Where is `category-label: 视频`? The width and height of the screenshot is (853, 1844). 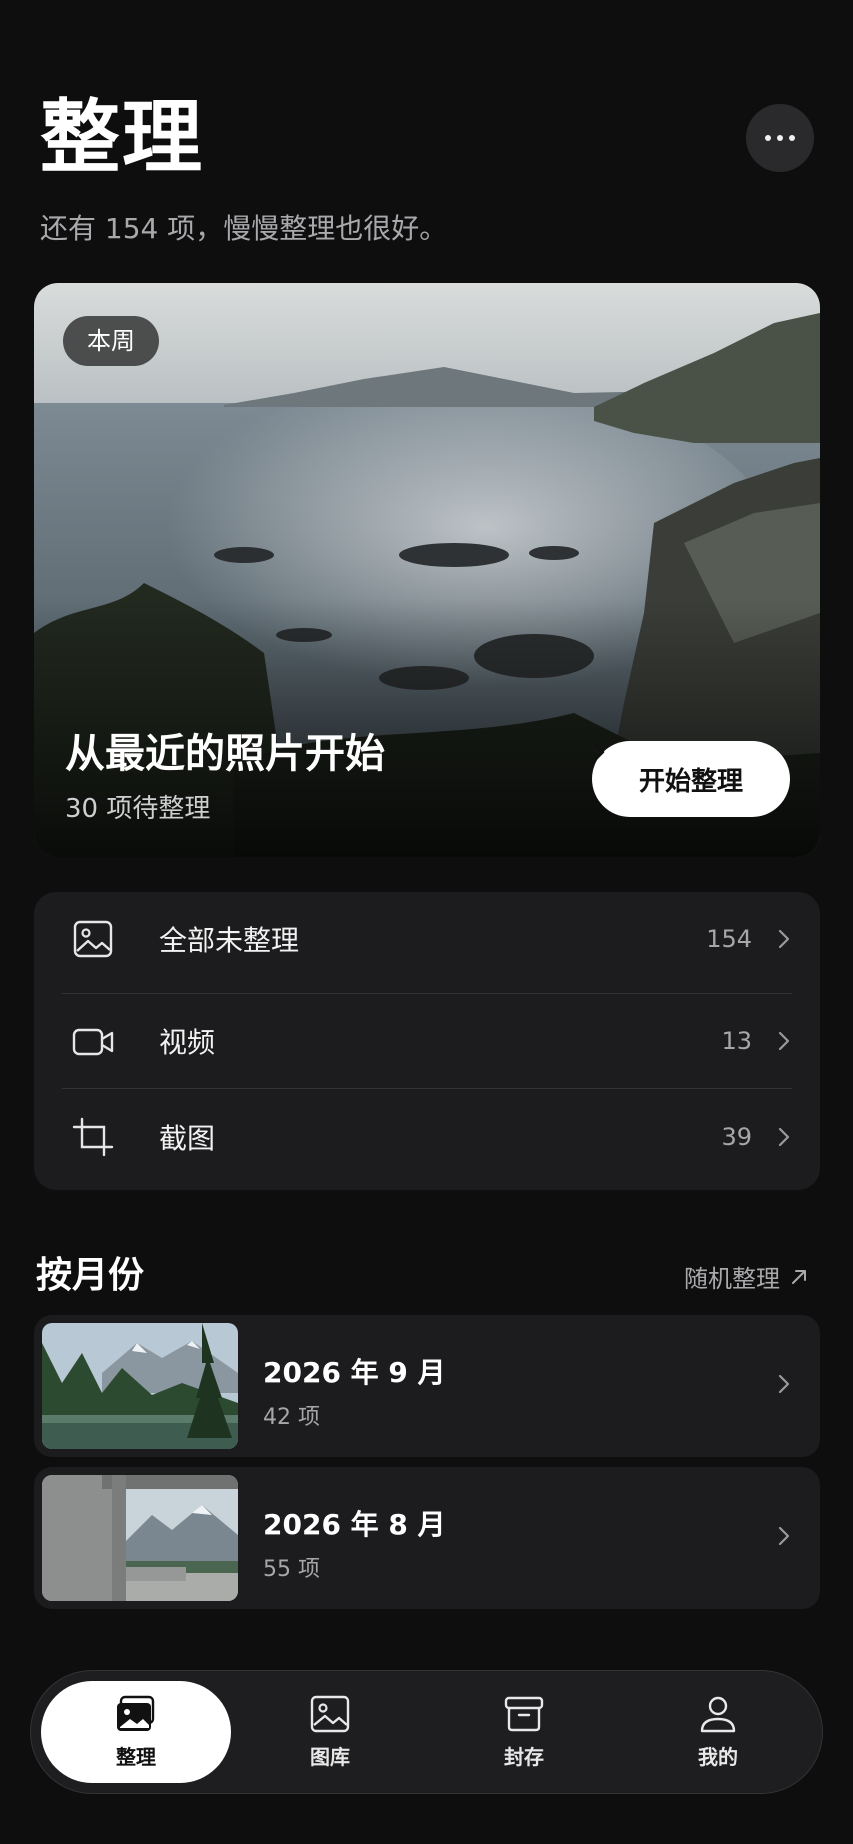 category-label: 视频 is located at coordinates (187, 1042).